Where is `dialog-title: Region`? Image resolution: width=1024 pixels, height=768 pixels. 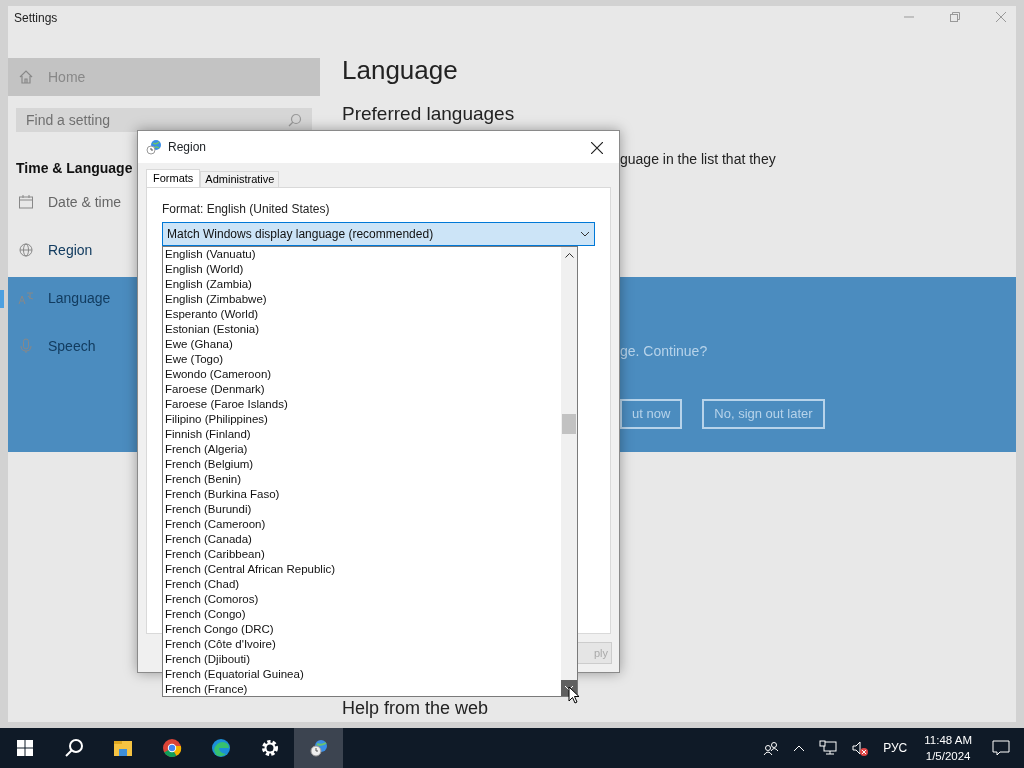 dialog-title: Region is located at coordinates (187, 147).